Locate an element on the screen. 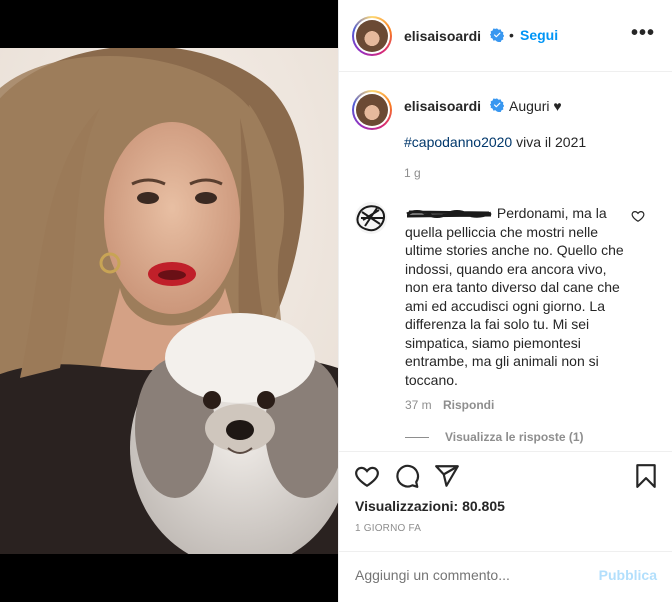 The height and width of the screenshot is (602, 672). redacted-username is located at coordinates (449, 214).